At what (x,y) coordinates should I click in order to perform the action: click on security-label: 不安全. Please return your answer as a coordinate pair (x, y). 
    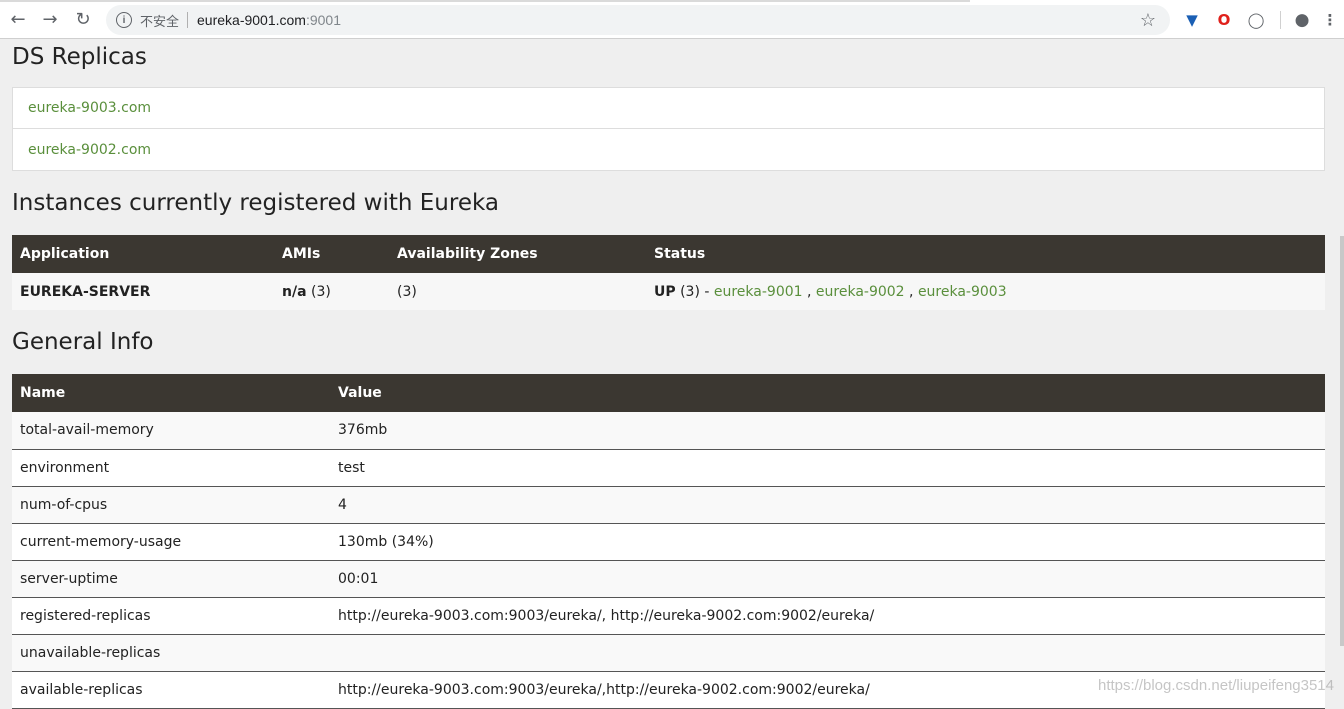
    Looking at the image, I should click on (159, 20).